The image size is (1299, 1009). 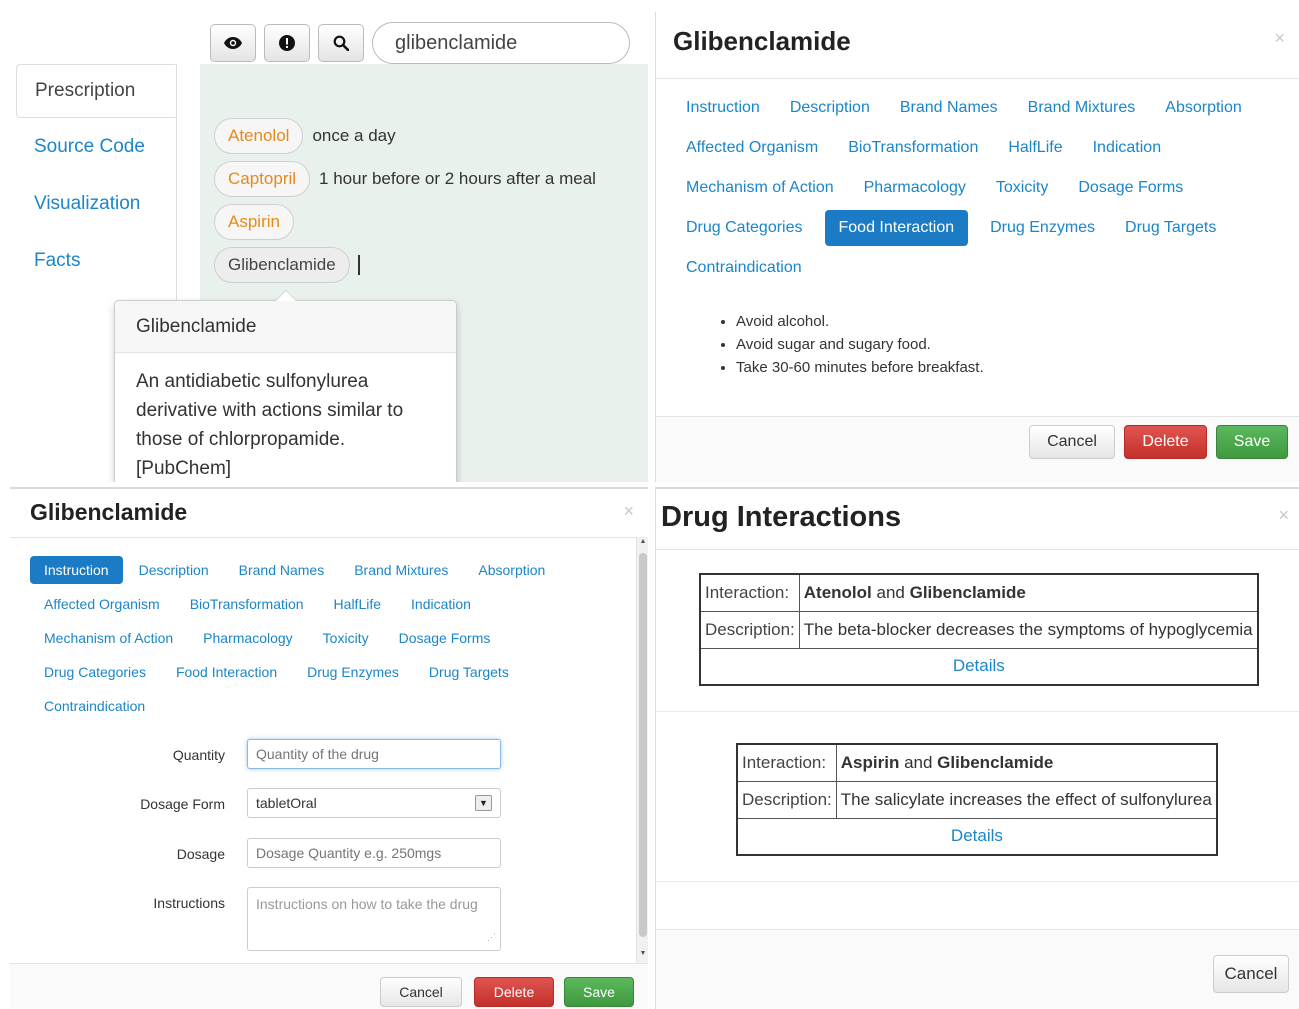 I want to click on drug-token-glibenclamide: Glibenclamide, so click(x=282, y=265).